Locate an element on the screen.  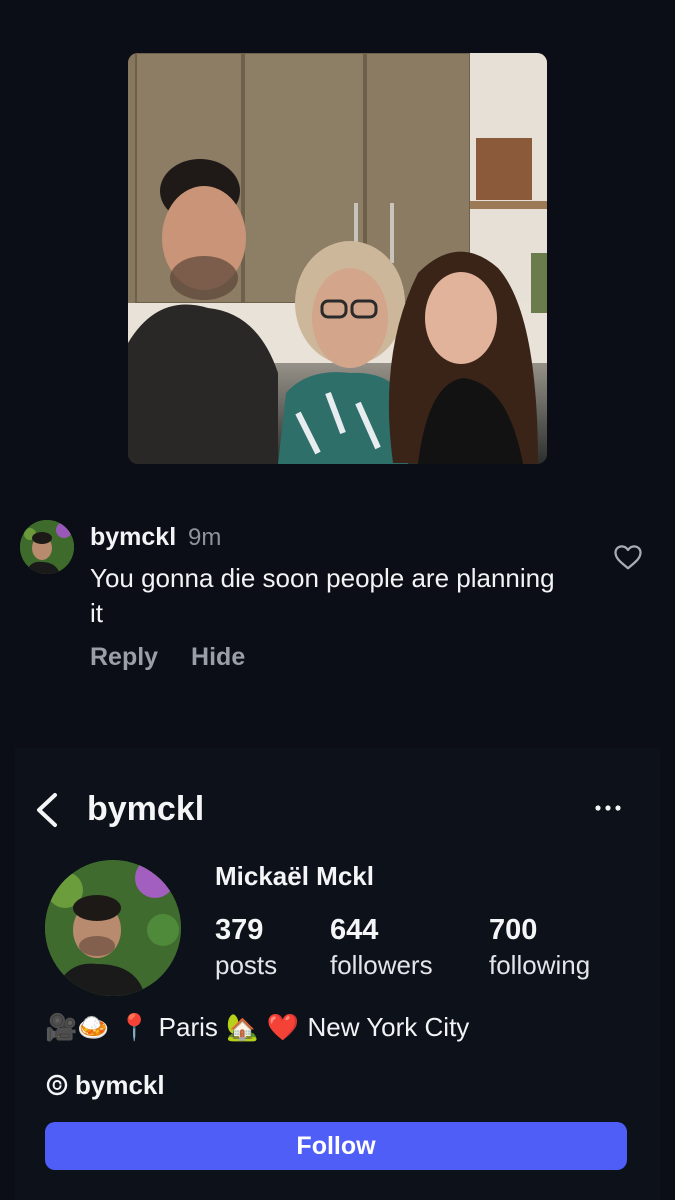
bio-pin-emoji: 📍 is located at coordinates (134, 1028).